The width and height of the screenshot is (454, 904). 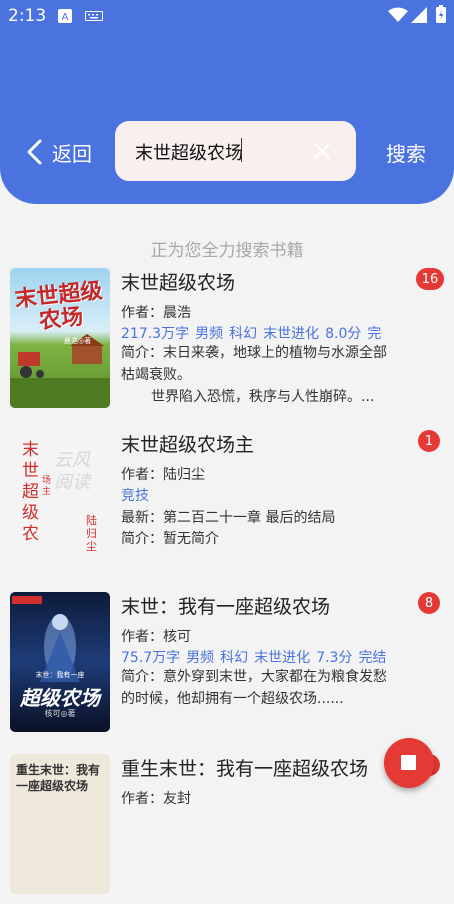 I want to click on source-count-badge: 1, so click(x=429, y=441).